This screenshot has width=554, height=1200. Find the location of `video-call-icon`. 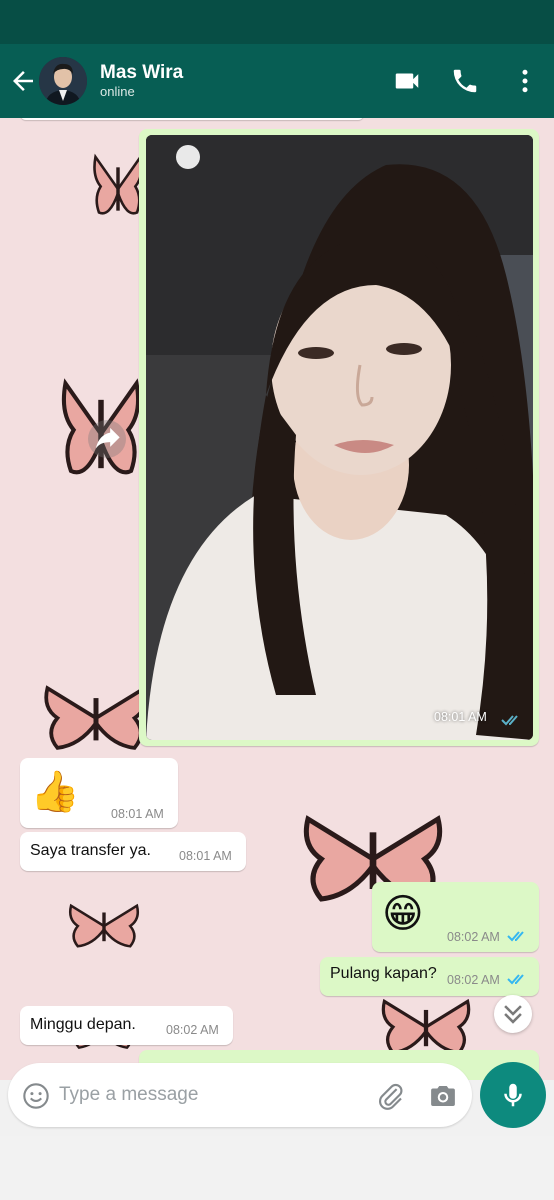

video-call-icon is located at coordinates (407, 81).